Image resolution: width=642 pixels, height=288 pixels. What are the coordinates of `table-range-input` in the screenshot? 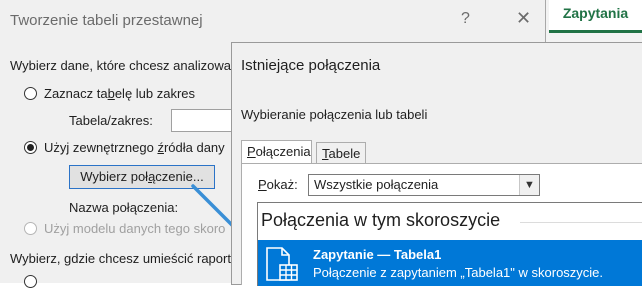 It's located at (202, 120).